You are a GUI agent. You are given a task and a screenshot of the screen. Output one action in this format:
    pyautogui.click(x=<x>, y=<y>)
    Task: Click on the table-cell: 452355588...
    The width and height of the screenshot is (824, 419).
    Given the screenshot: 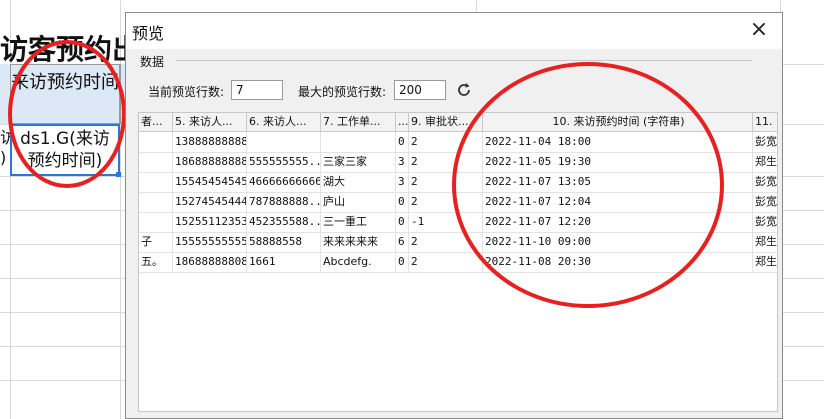 What is the action you would take?
    pyautogui.click(x=284, y=222)
    